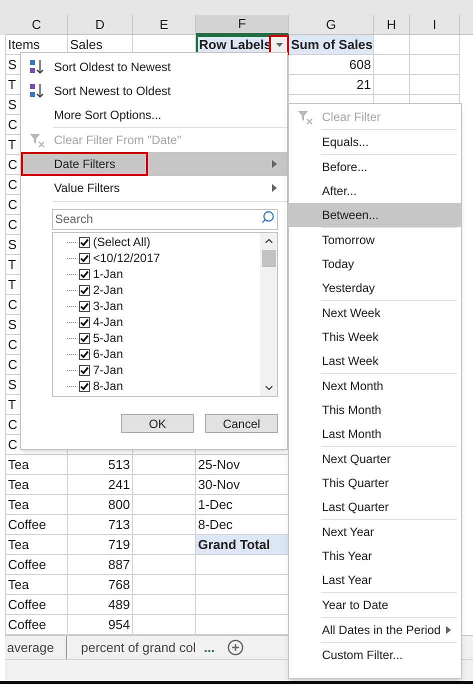 The width and height of the screenshot is (473, 694). What do you see at coordinates (391, 434) in the screenshot?
I see `menu-item: Last Month` at bounding box center [391, 434].